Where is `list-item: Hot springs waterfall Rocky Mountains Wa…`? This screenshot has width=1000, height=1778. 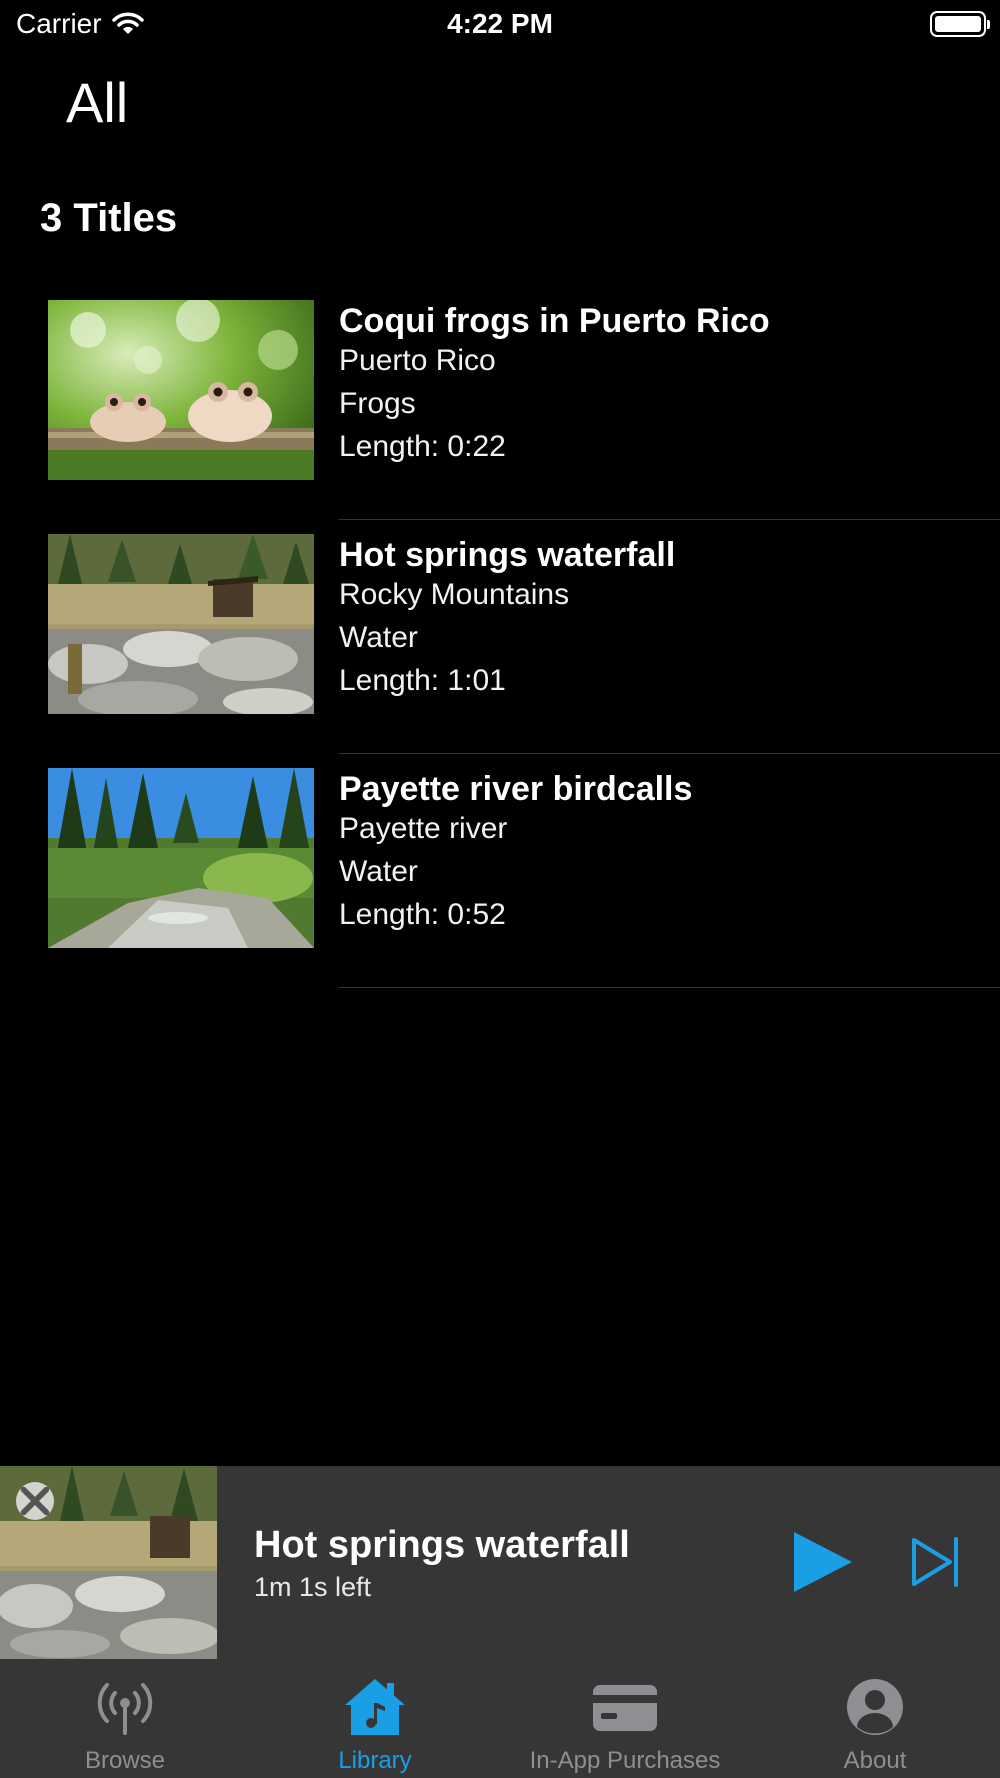
list-item: Hot springs waterfall Rocky Mountains Wa… is located at coordinates (500, 637).